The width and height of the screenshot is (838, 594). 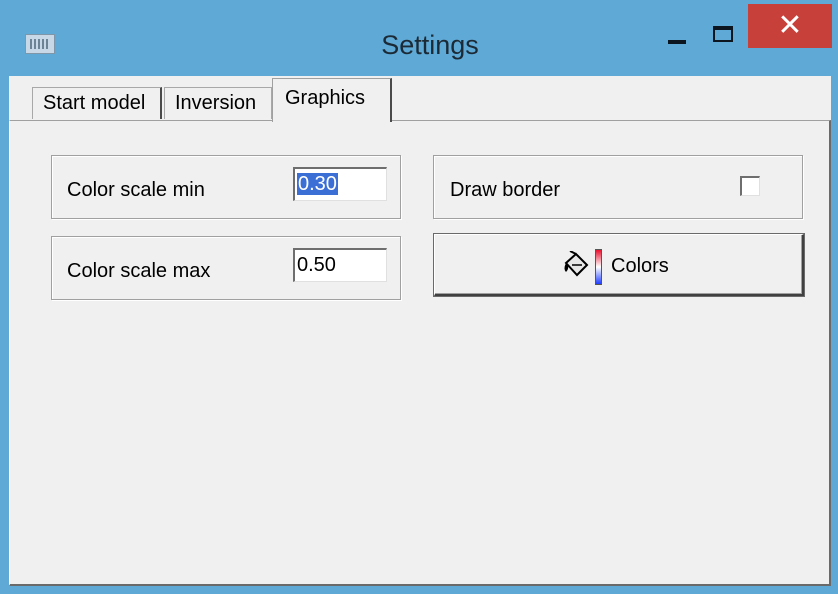 What do you see at coordinates (340, 184) in the screenshot?
I see `color-scale-min-input: 0.30` at bounding box center [340, 184].